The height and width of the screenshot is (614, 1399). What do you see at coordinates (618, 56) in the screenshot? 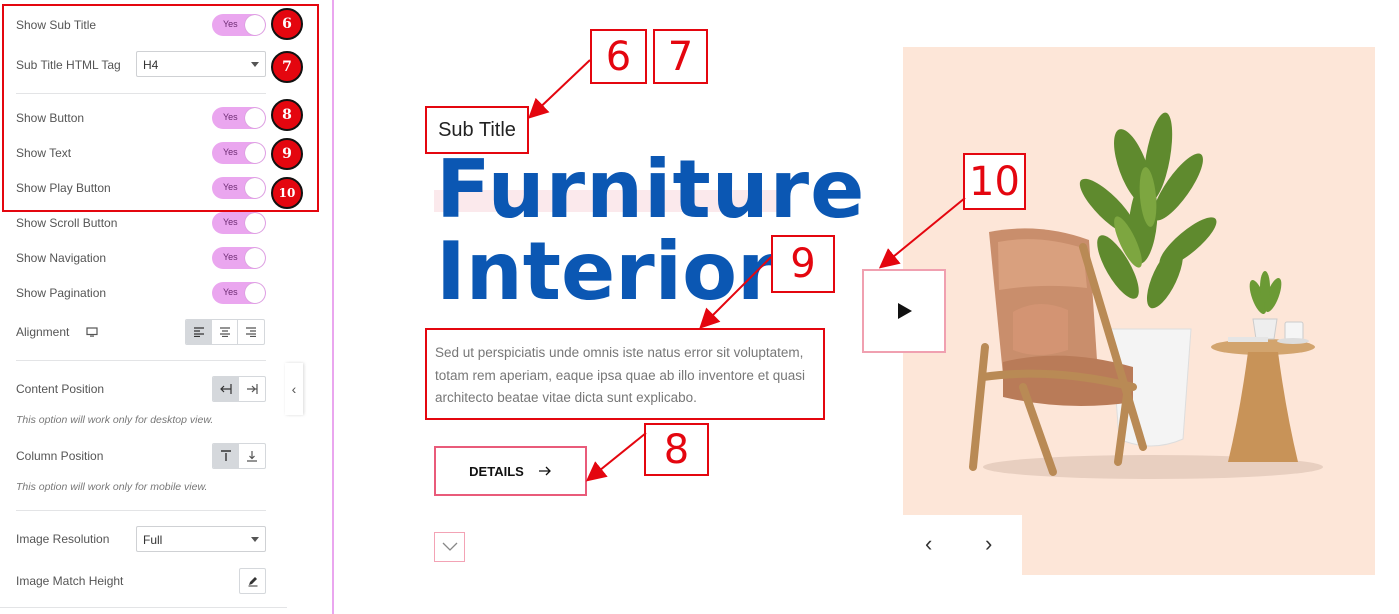
I see `callout-6: 6` at bounding box center [618, 56].